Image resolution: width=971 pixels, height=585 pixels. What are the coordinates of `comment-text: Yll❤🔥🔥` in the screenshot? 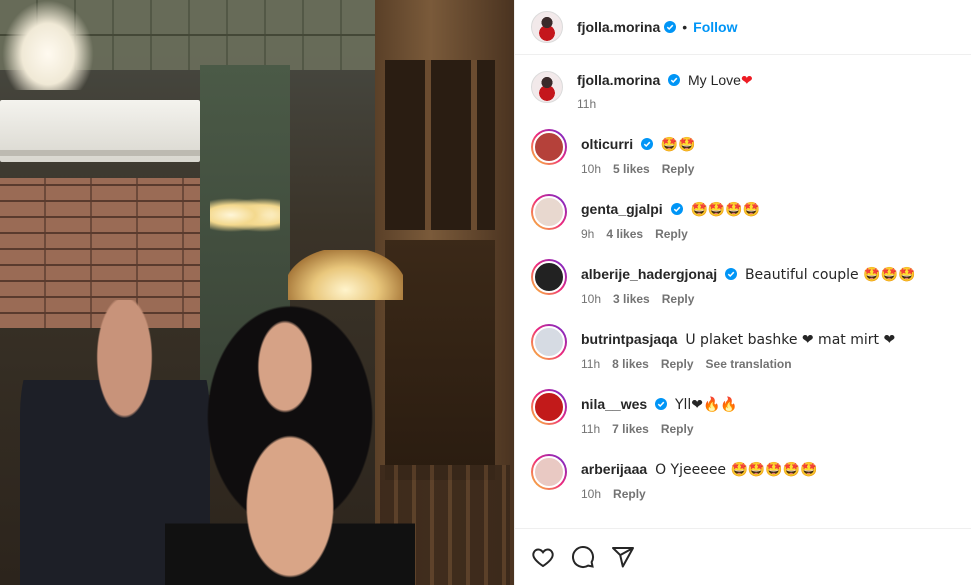 It's located at (706, 405).